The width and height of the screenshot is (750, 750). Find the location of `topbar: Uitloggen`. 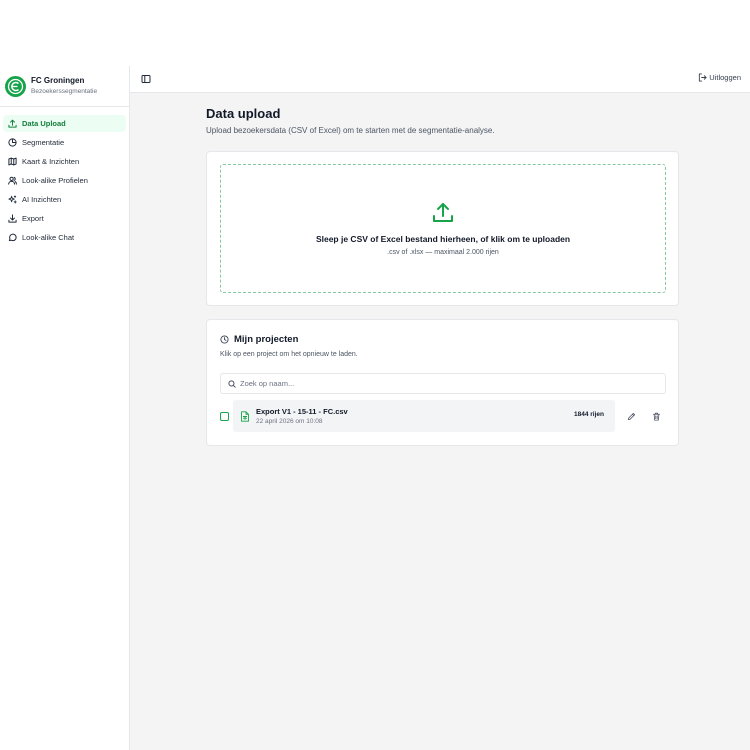

topbar: Uitloggen is located at coordinates (440, 79).